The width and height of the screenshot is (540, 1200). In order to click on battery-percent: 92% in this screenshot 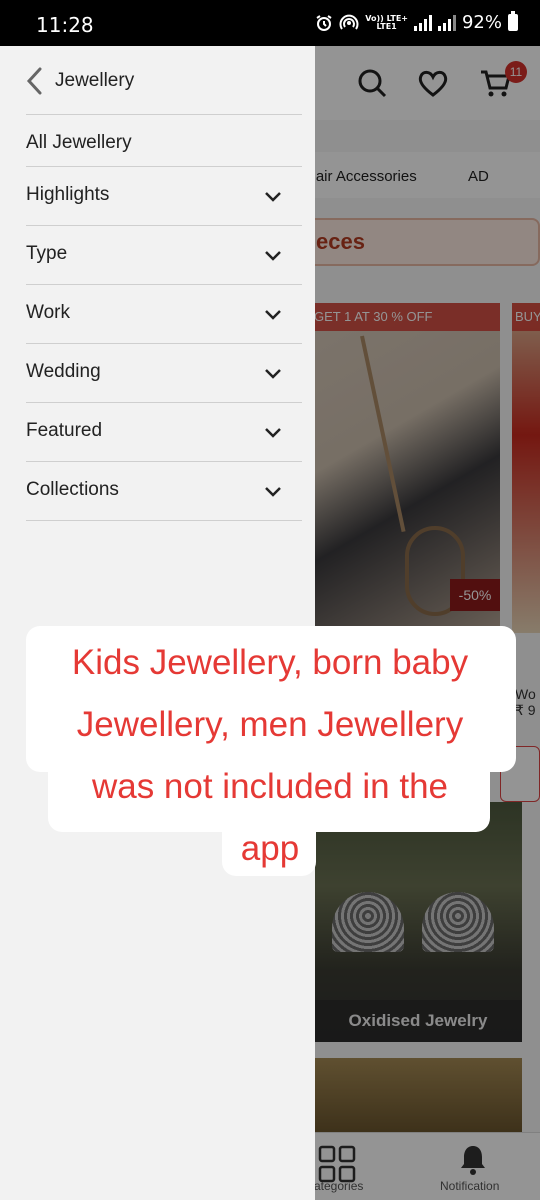, I will do `click(481, 22)`.